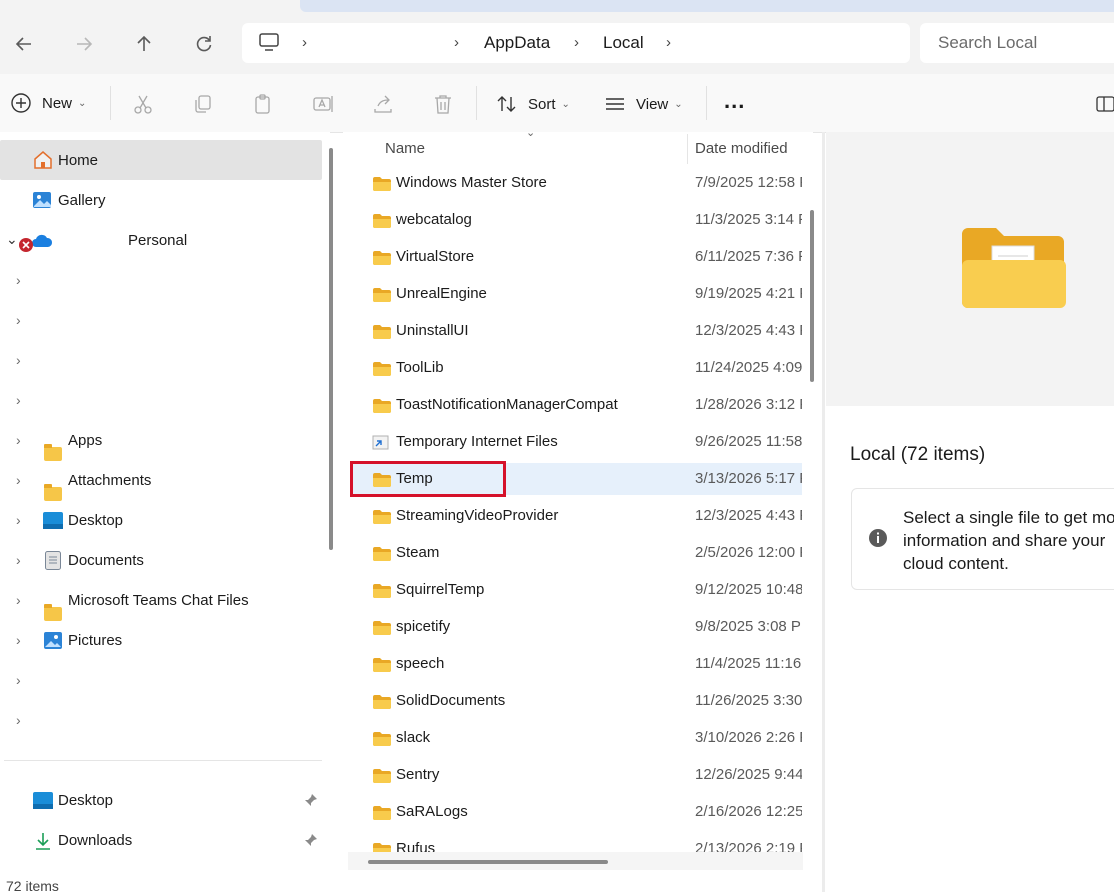 This screenshot has height=894, width=1114. Describe the element at coordinates (477, 515) in the screenshot. I see `file-name: StreamingVideoProvider` at that location.